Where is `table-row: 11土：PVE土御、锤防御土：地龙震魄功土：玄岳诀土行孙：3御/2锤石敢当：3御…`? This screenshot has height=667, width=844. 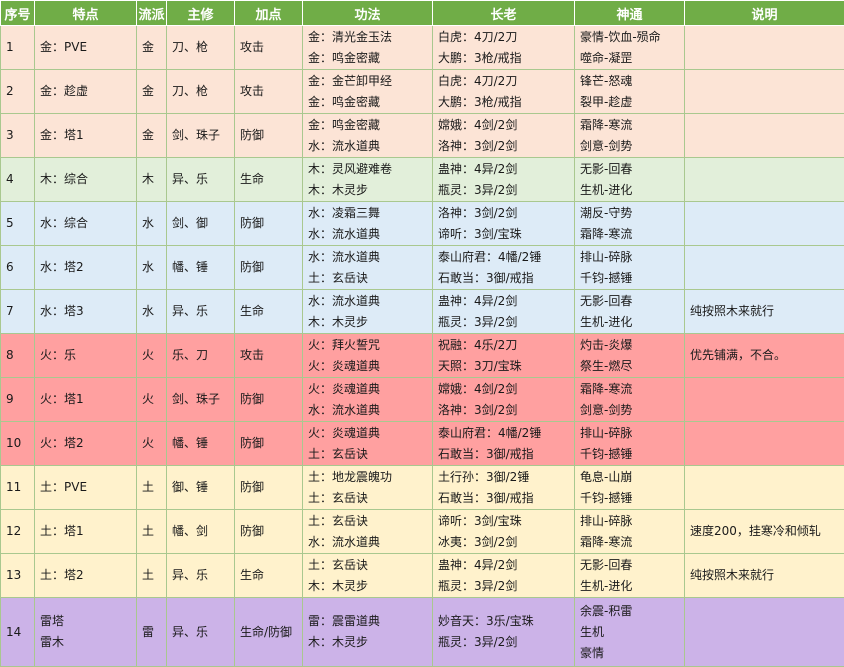
table-row: 11土：PVE土御、锤防御土：地龙震魄功土：玄岳诀土行孙：3御/2锤石敢当：3御… is located at coordinates (422, 488).